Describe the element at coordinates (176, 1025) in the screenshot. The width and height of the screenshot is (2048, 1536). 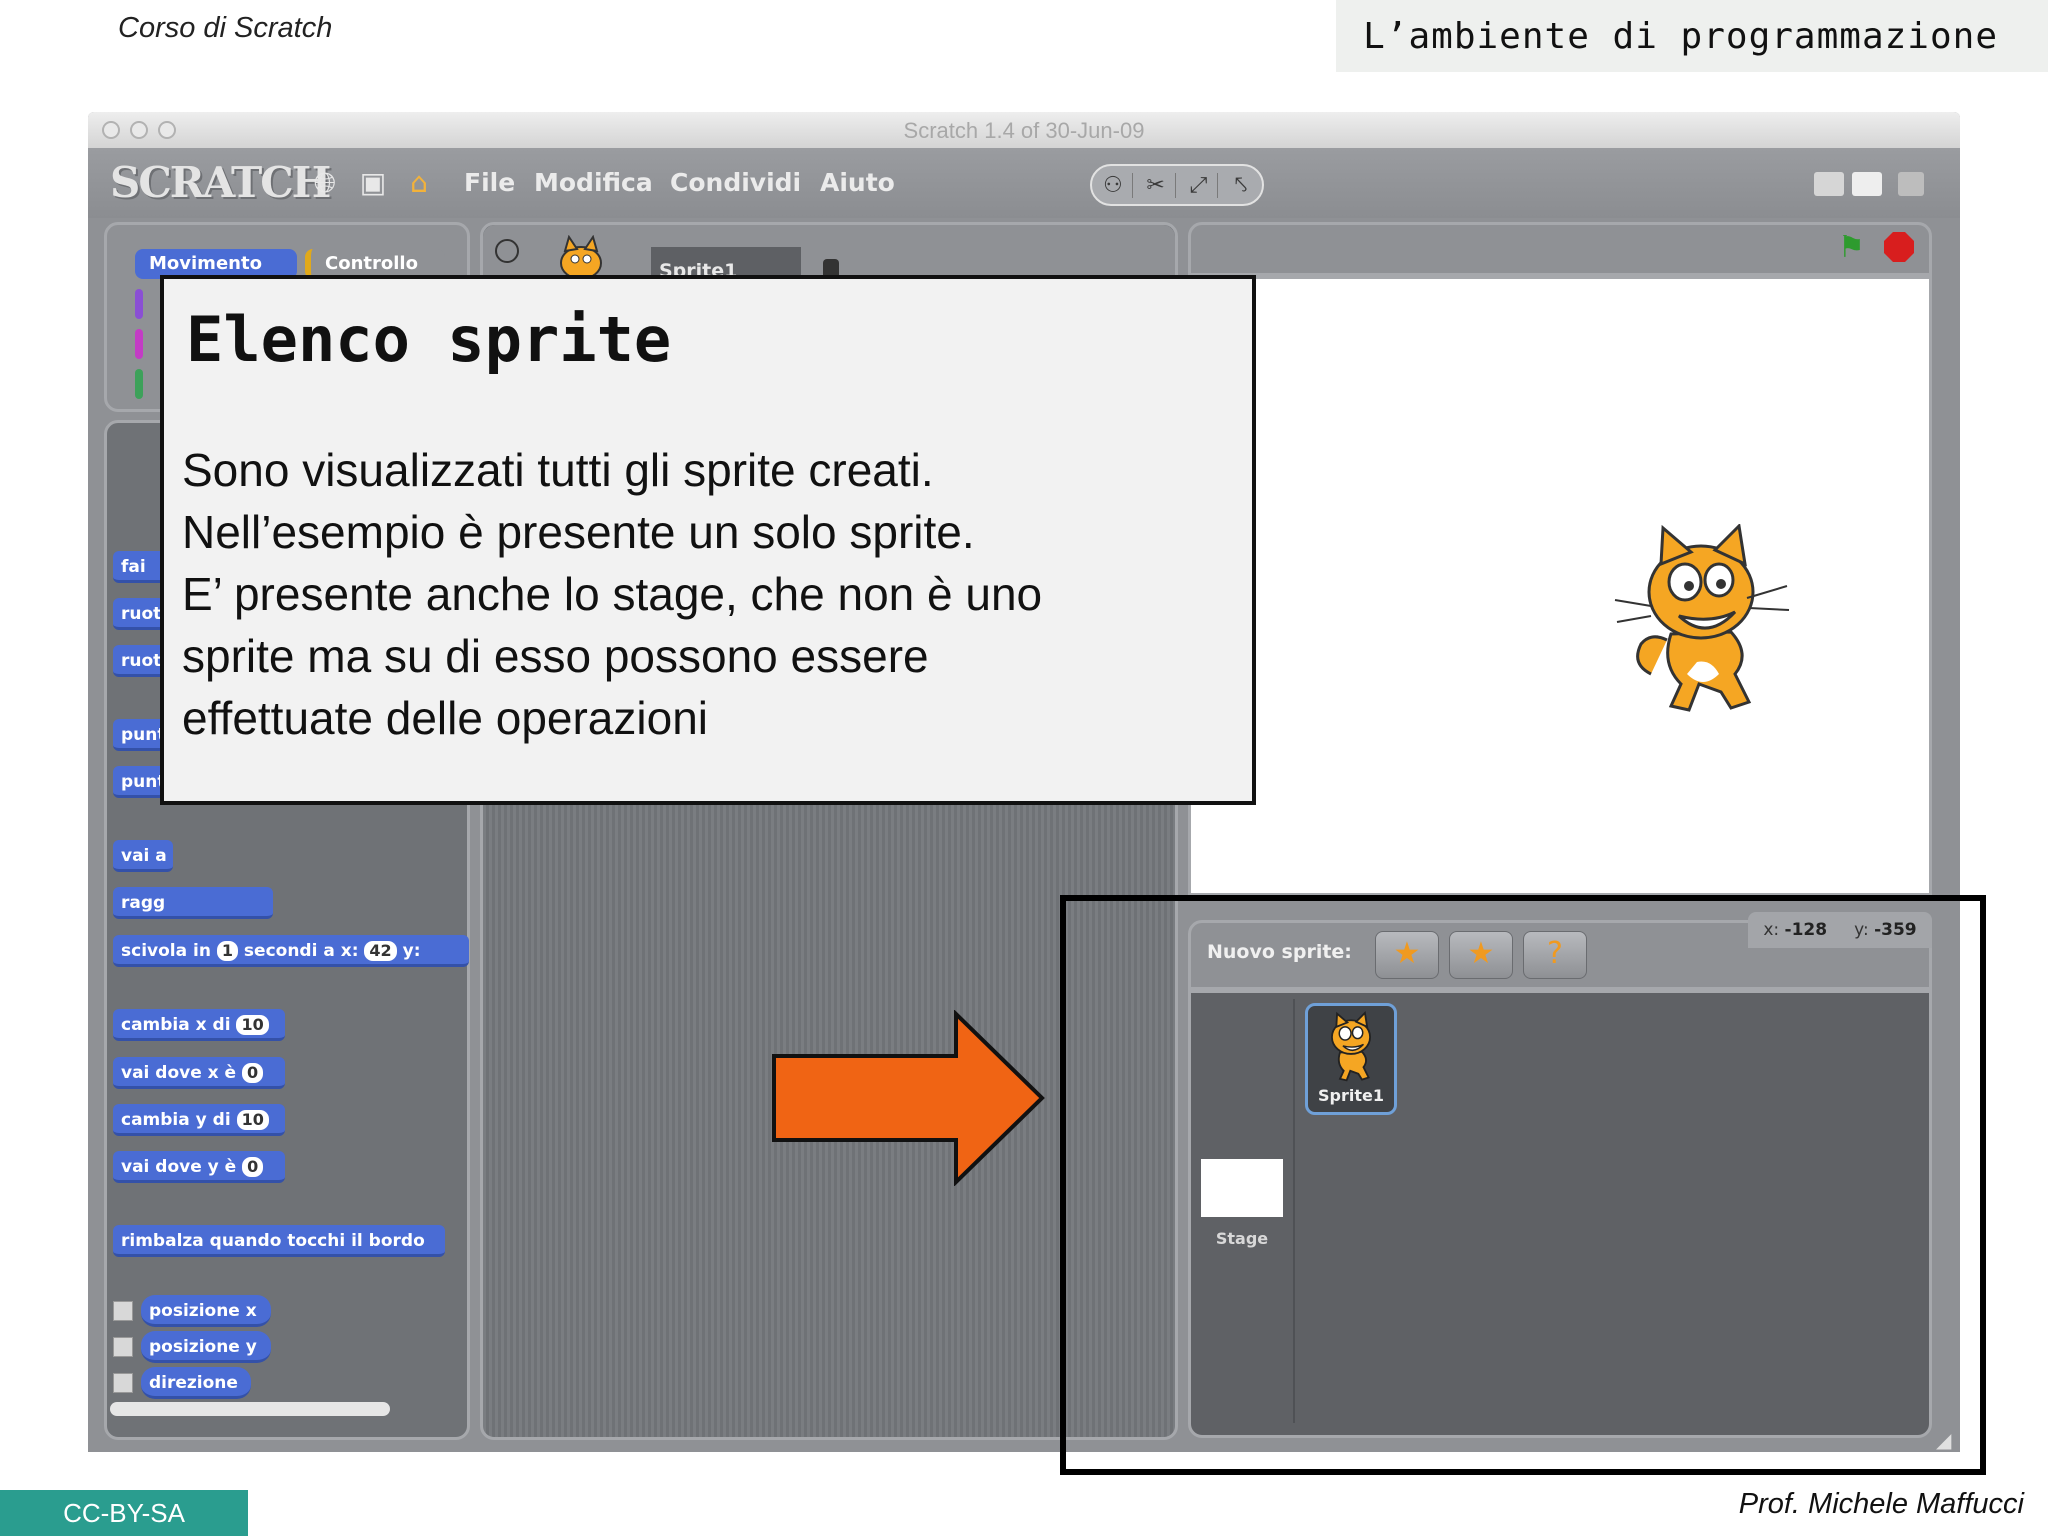
I see `block-cambia-x-label: cambia x di` at that location.